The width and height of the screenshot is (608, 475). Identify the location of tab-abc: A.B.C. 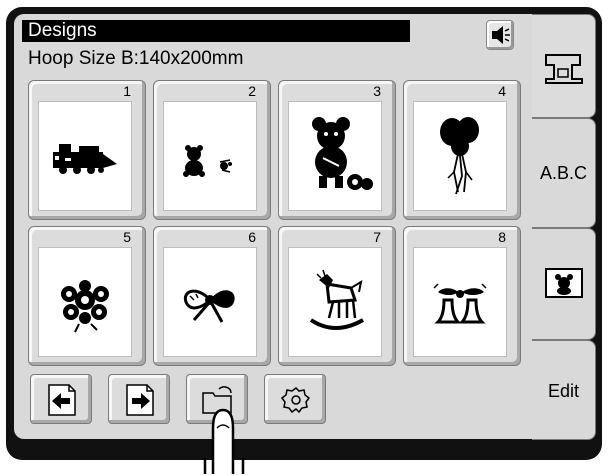
(564, 173).